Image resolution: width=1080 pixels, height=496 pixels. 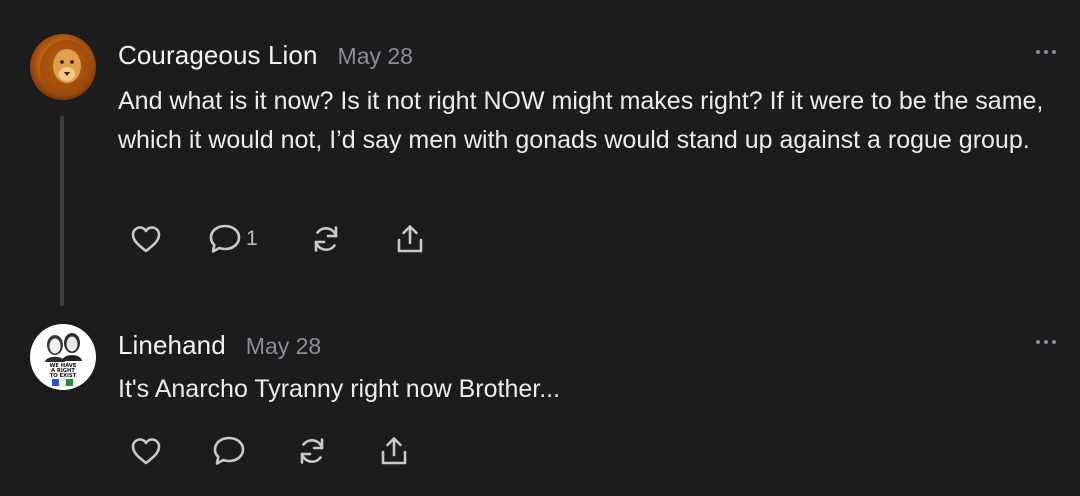 I want to click on avatar-caption: WE HAVE A RIGHT TO EXIST, so click(x=63, y=371).